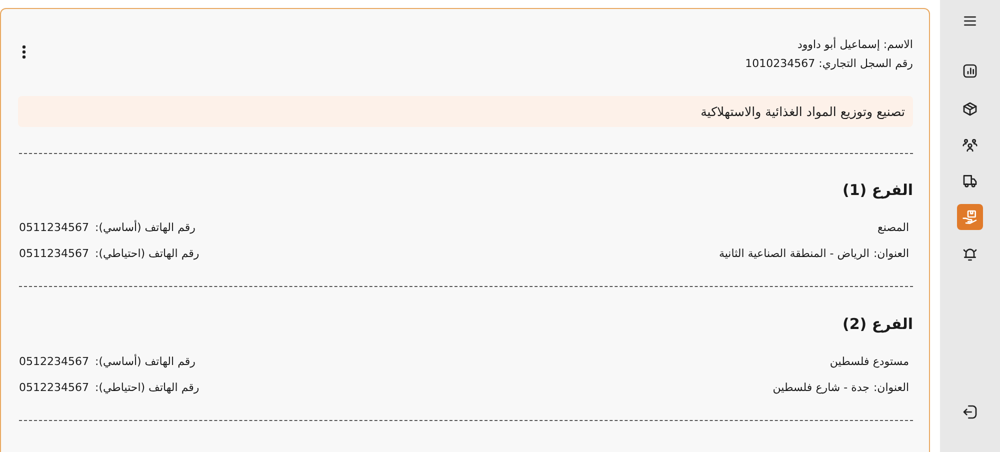  I want to click on bar-chart-icon, so click(970, 71).